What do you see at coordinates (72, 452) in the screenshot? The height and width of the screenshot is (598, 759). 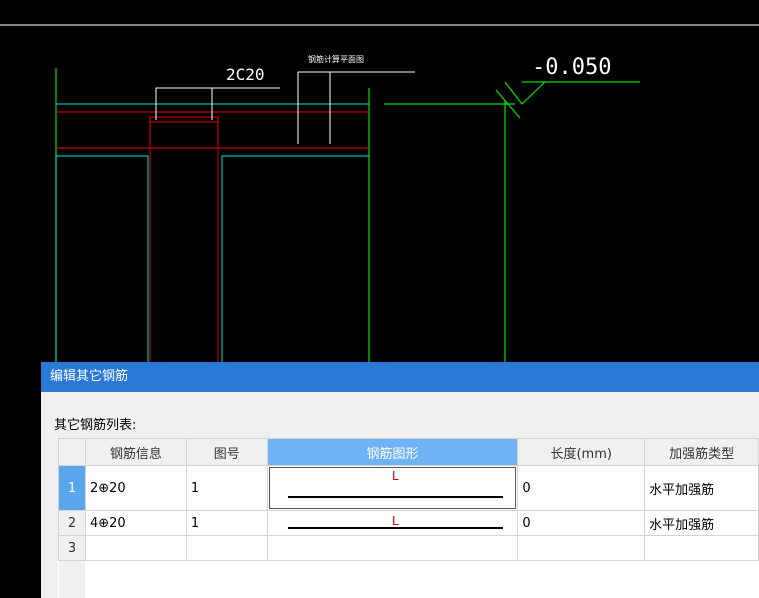 I see `grid-corner` at bounding box center [72, 452].